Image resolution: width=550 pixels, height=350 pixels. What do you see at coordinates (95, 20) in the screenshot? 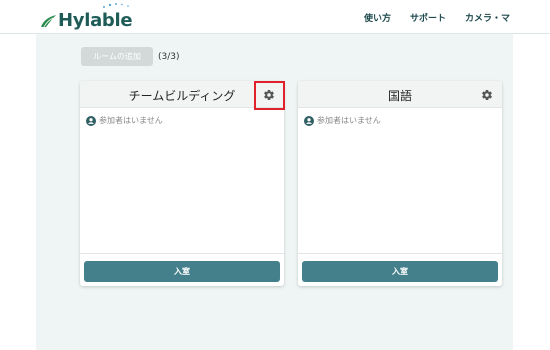
I see `logo-text: Hylable` at bounding box center [95, 20].